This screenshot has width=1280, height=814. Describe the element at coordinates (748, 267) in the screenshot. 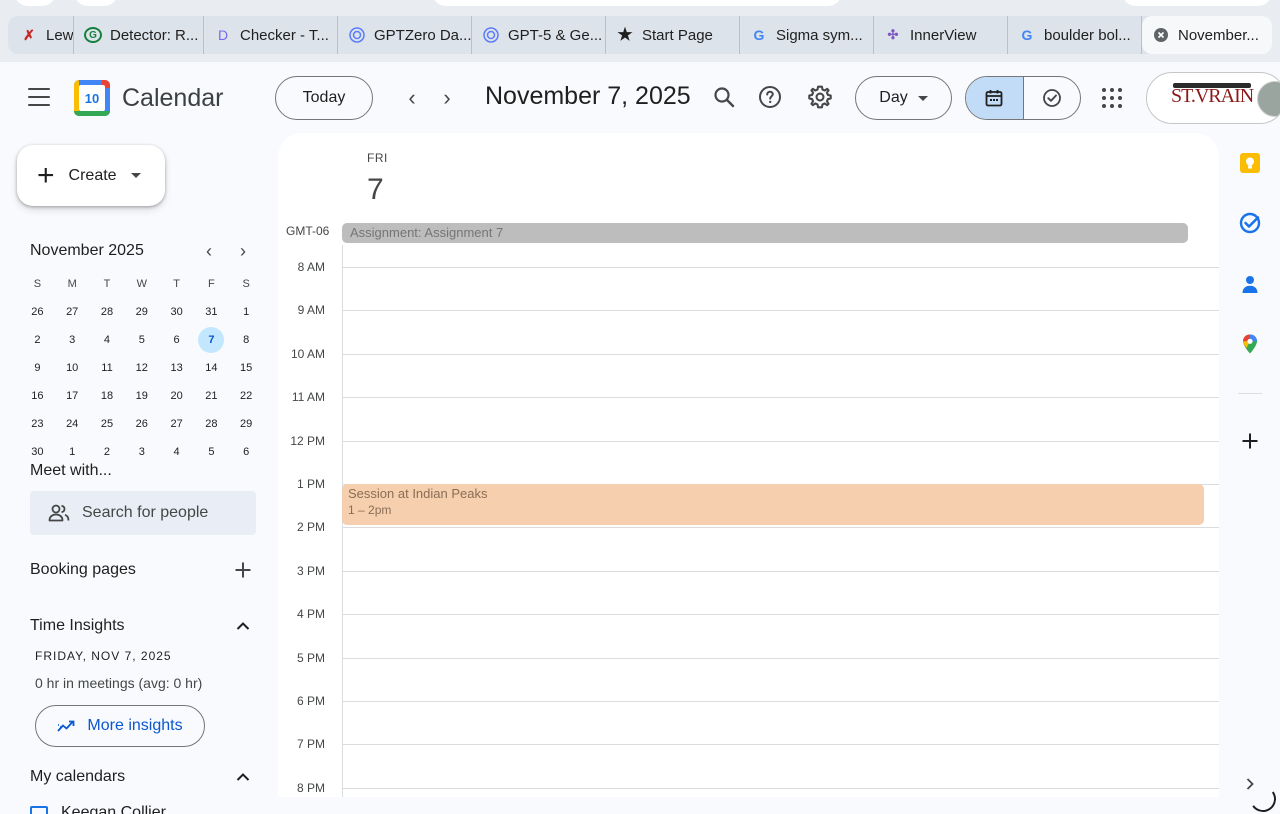

I see `hour-row: 8 AM` at that location.